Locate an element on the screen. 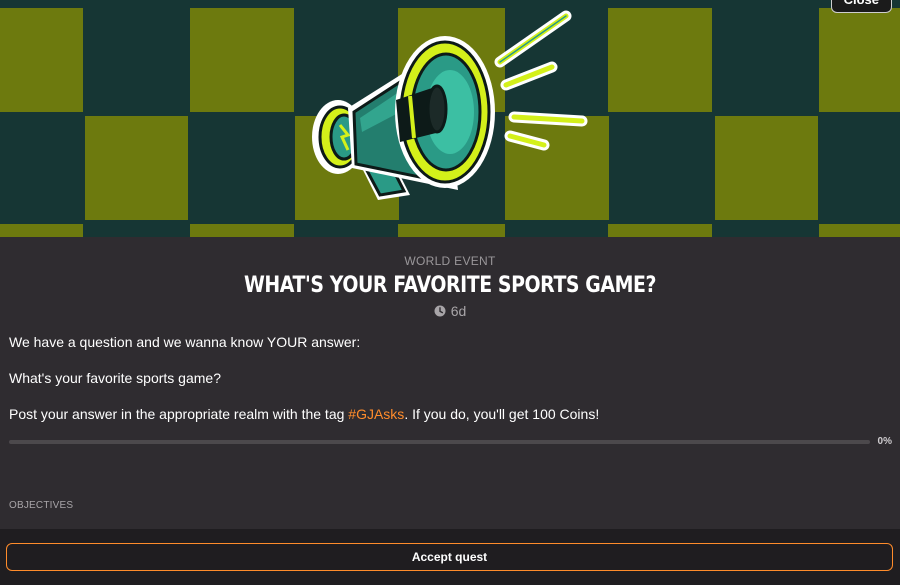  quest-timer: 6d is located at coordinates (450, 311).